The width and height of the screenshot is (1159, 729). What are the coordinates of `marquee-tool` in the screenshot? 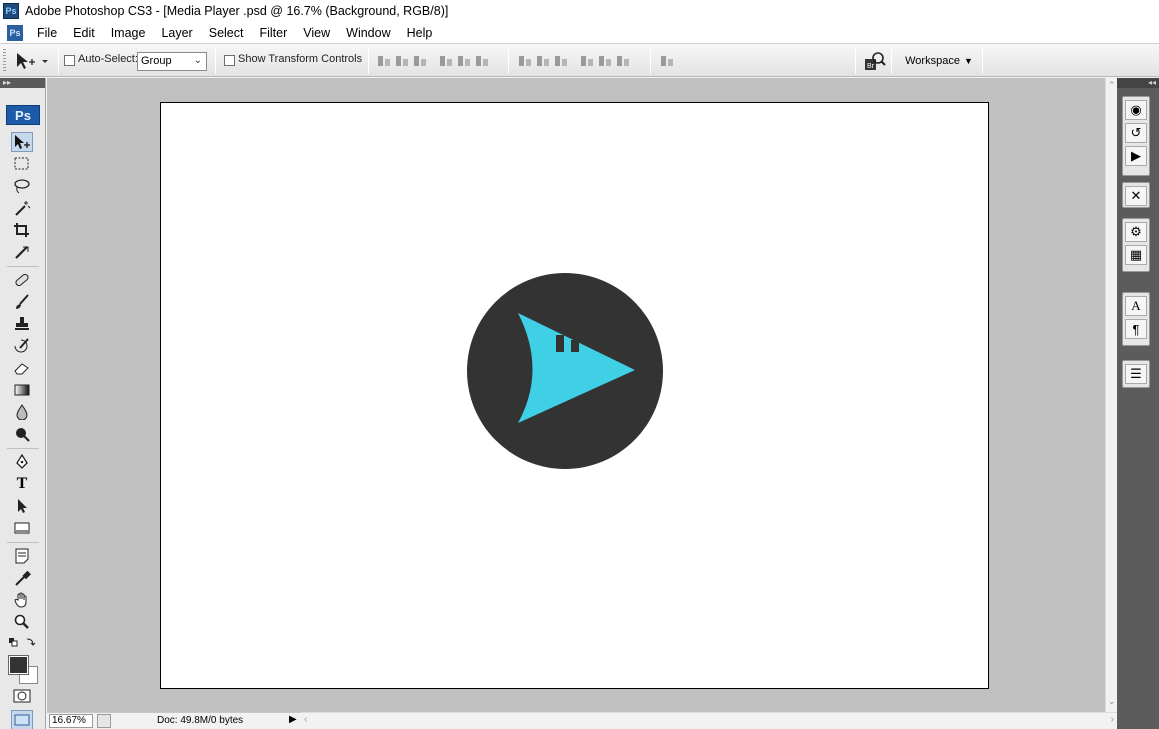 It's located at (22, 164).